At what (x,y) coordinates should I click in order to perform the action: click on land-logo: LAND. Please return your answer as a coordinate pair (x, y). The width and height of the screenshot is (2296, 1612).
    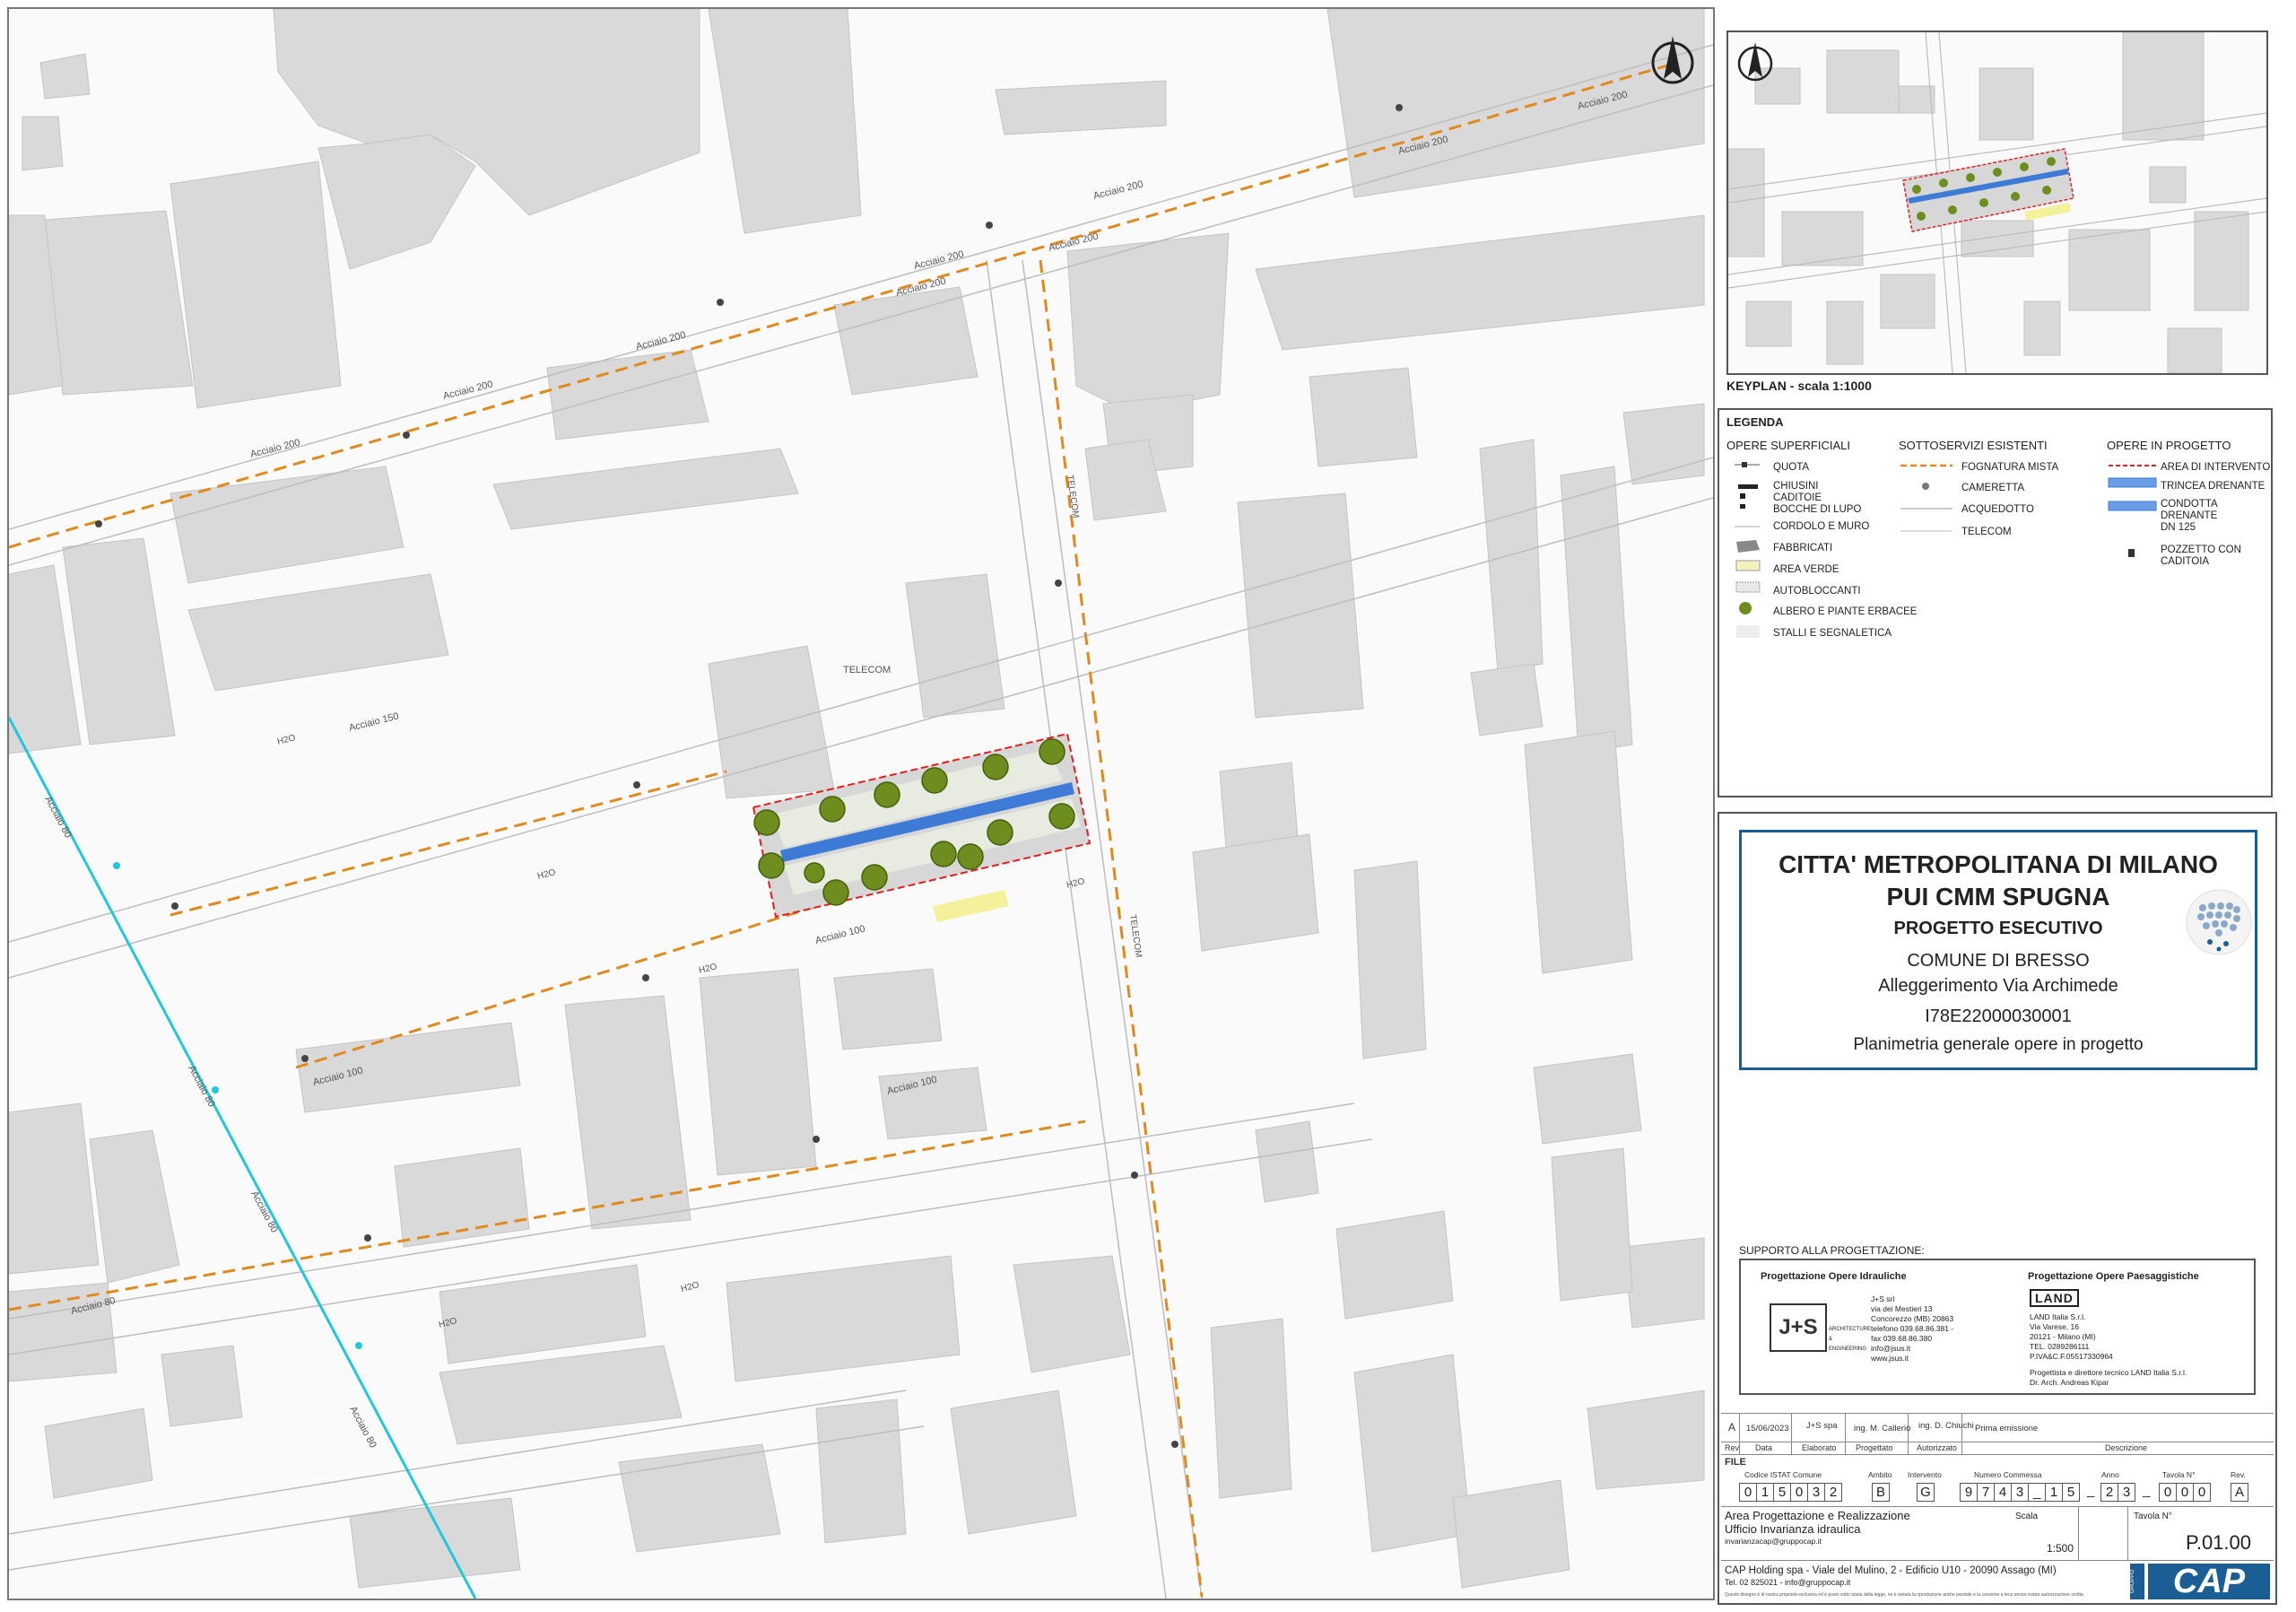
    Looking at the image, I should click on (2054, 1298).